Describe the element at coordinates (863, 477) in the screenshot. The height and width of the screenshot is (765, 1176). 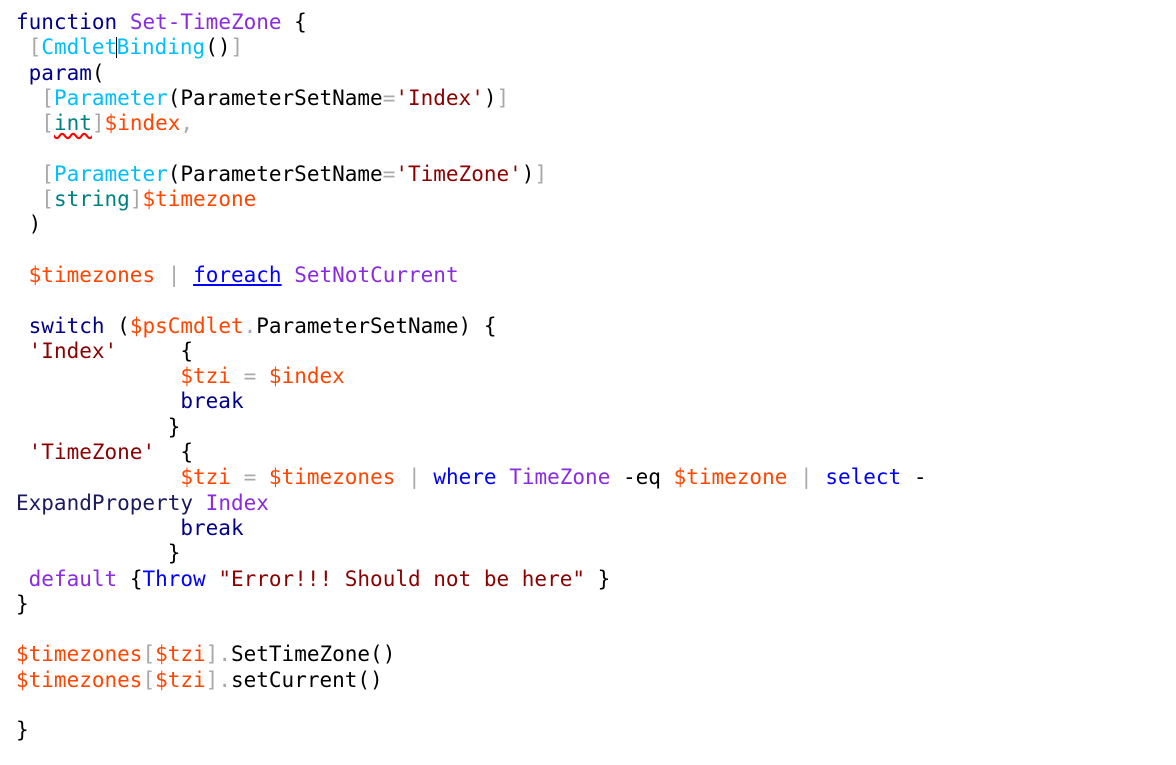
I see `code-token-command: select` at that location.